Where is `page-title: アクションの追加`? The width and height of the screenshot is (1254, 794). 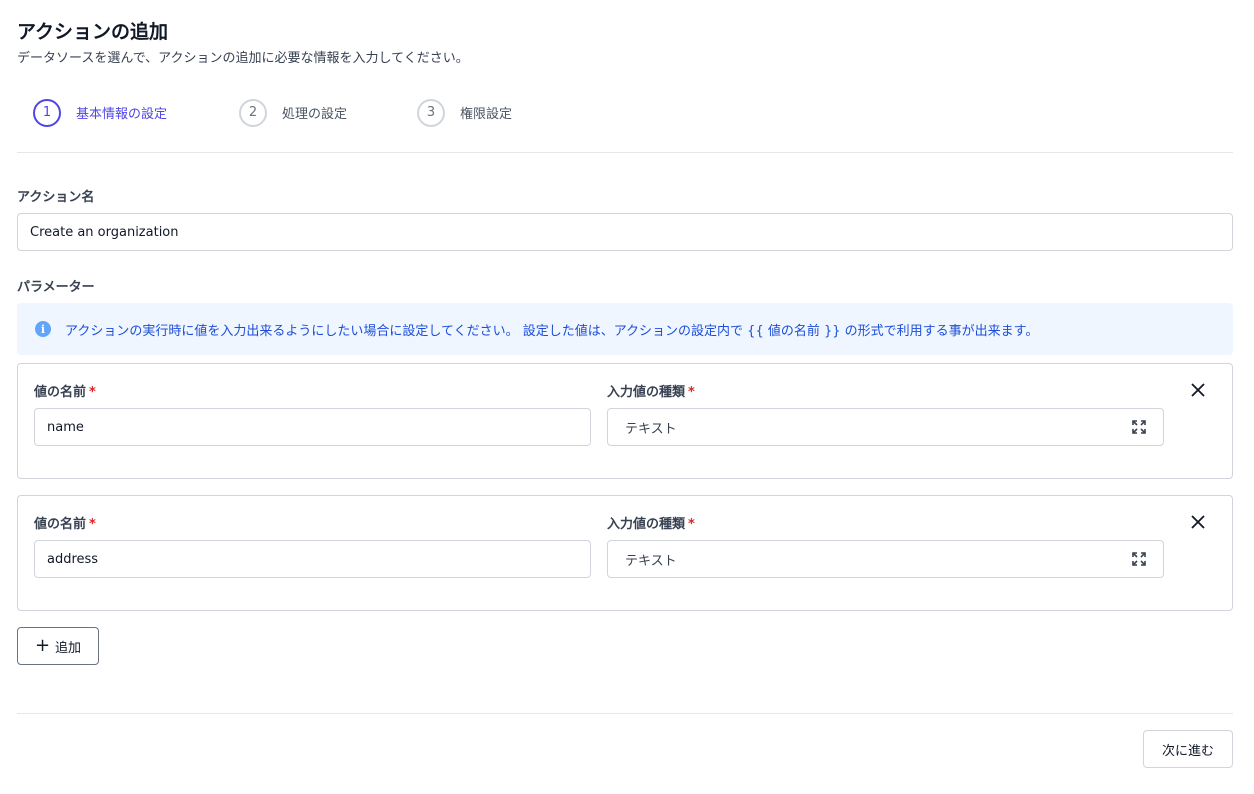
page-title: アクションの追加 is located at coordinates (93, 32).